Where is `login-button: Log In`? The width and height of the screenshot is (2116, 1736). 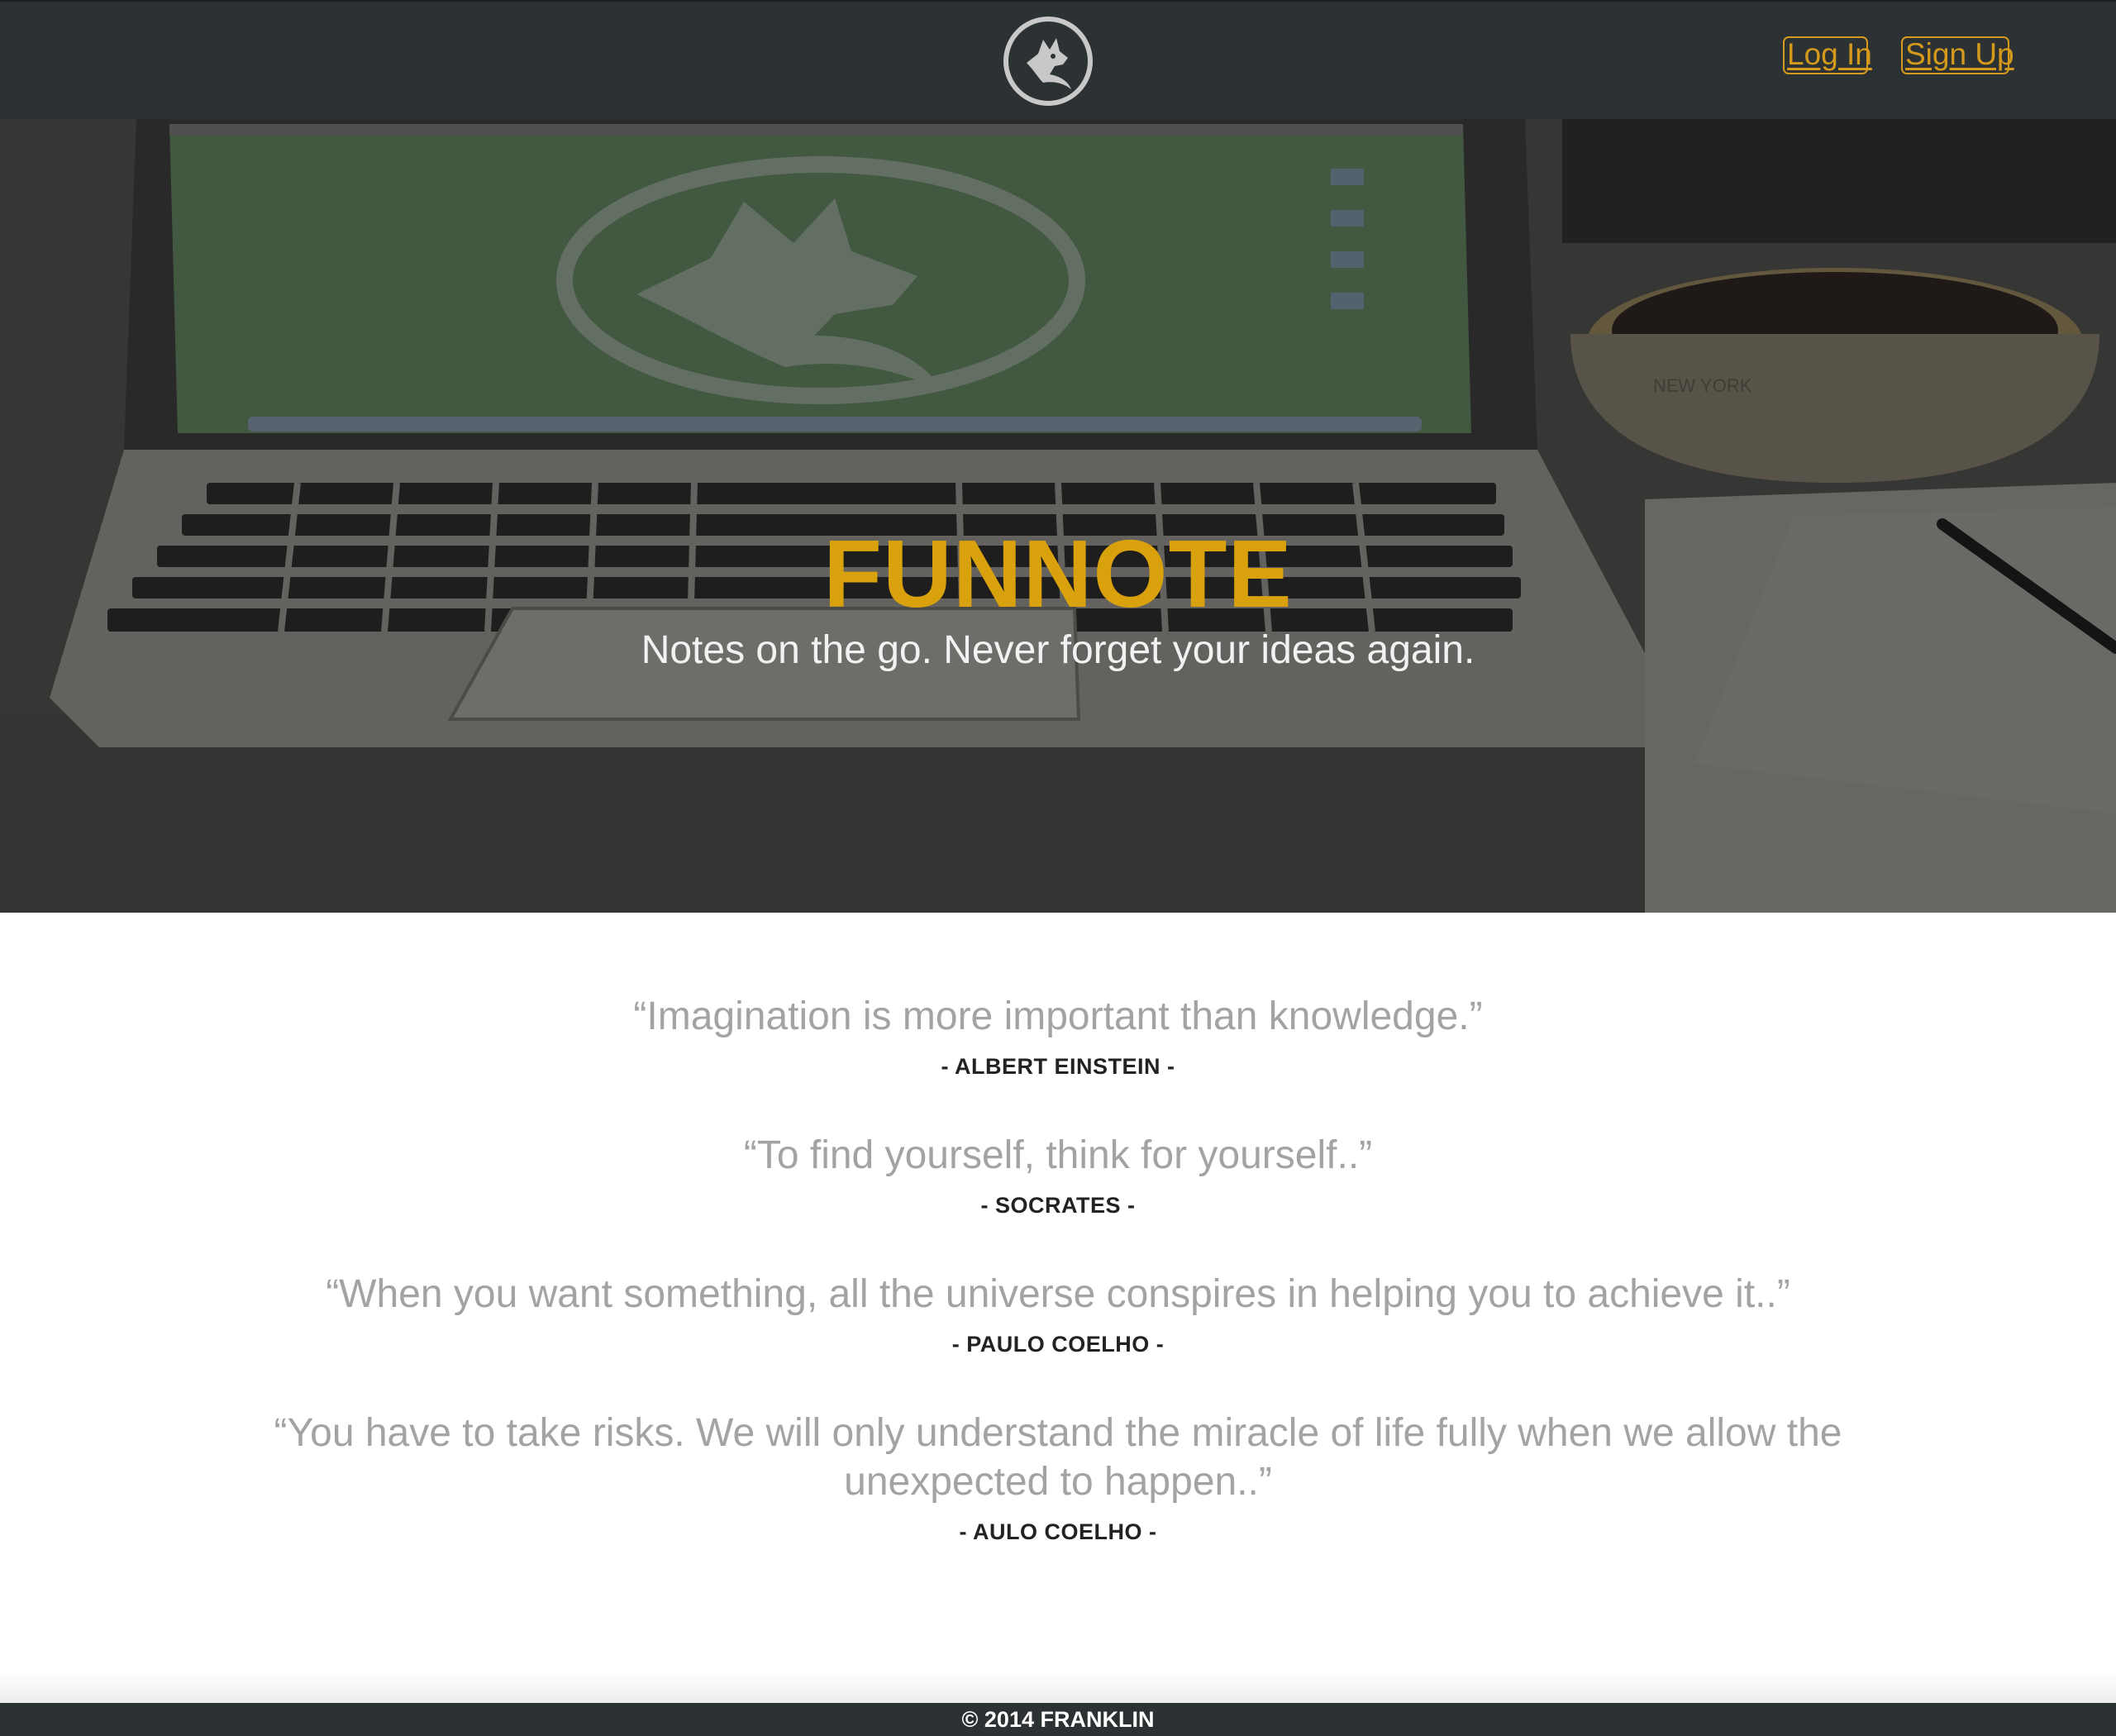 login-button: Log In is located at coordinates (1827, 55).